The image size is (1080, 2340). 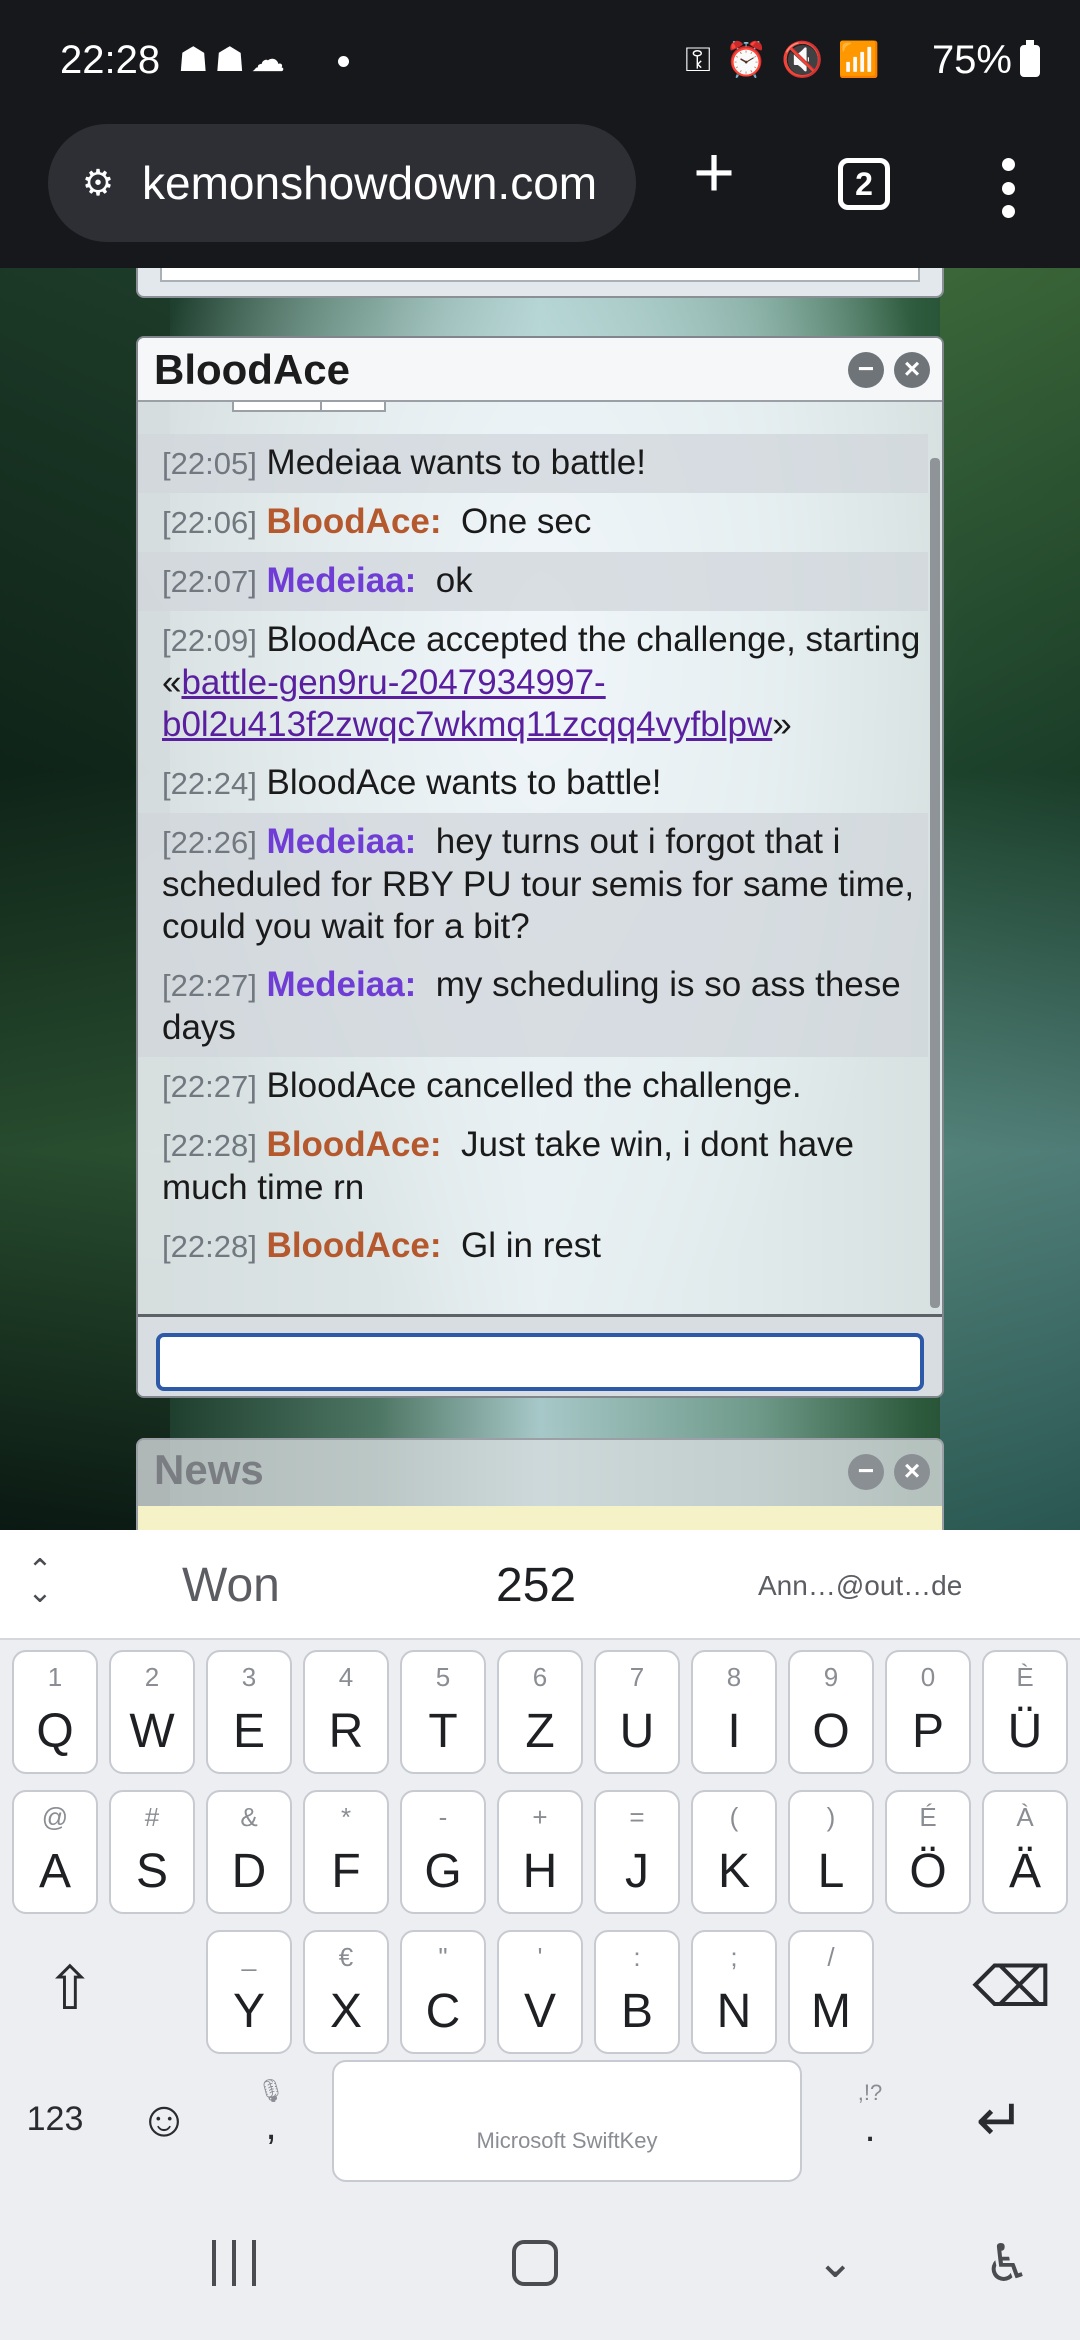 I want to click on message-timestamp: [22:26], so click(x=209, y=842).